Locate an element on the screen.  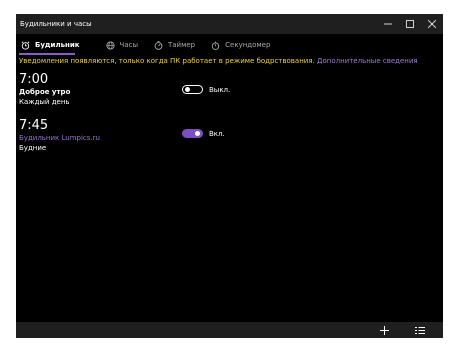
more-info-link: Дополнительные сведения is located at coordinates (367, 61).